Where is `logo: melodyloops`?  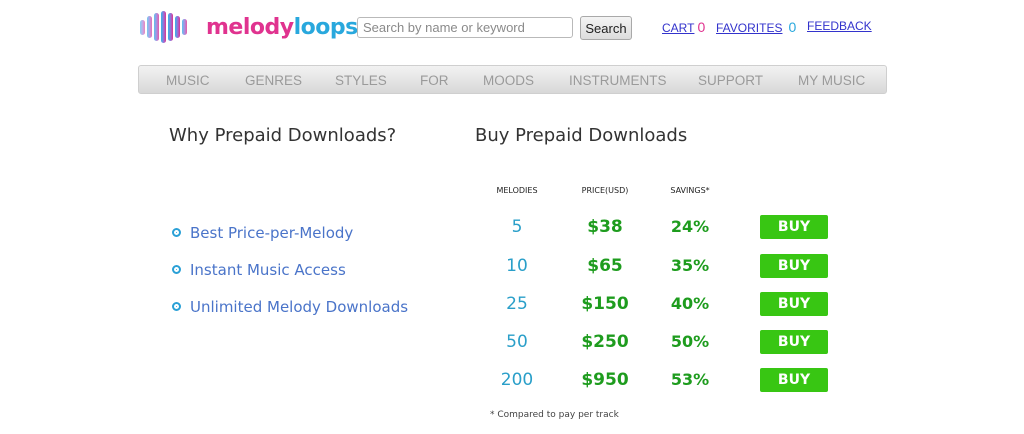 logo: melodyloops is located at coordinates (248, 27).